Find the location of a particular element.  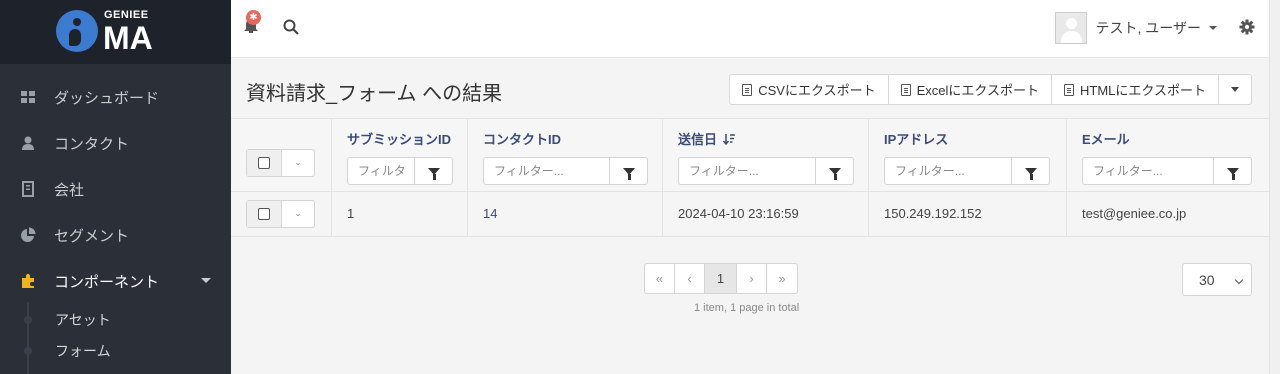

bulk-select: ⌄ is located at coordinates (280, 163).